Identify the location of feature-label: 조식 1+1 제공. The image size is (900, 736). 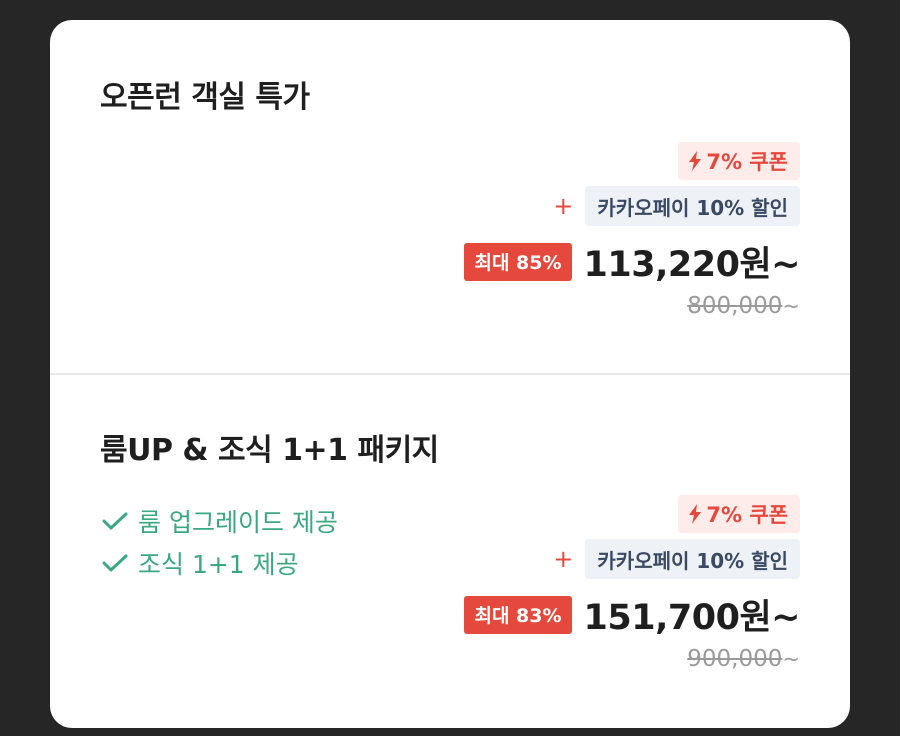
(218, 564).